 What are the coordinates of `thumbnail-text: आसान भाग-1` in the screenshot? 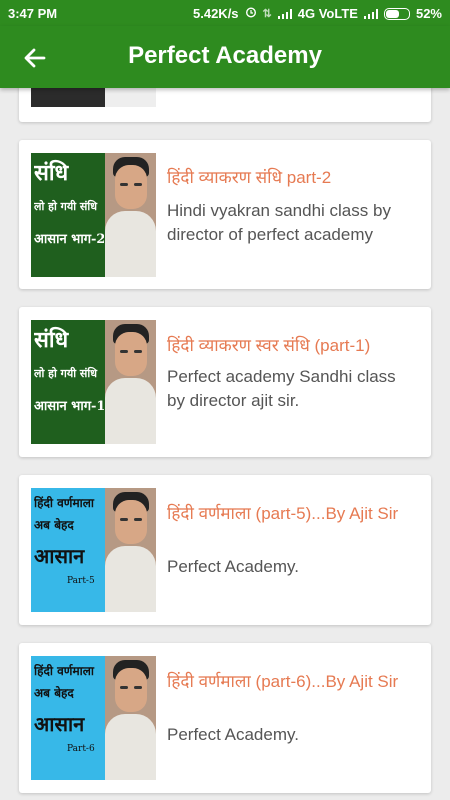 It's located at (69, 406).